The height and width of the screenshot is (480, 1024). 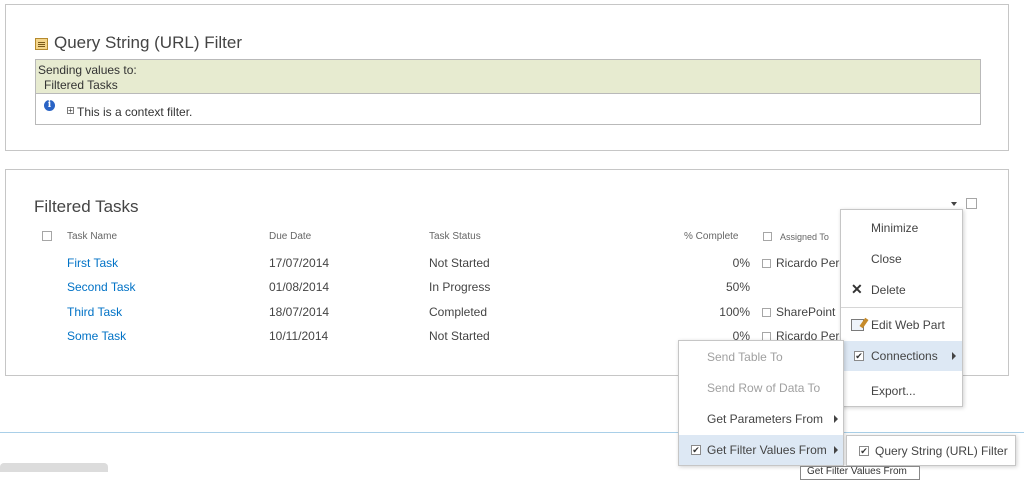 I want to click on task-status-cell: In Progress, so click(x=460, y=287).